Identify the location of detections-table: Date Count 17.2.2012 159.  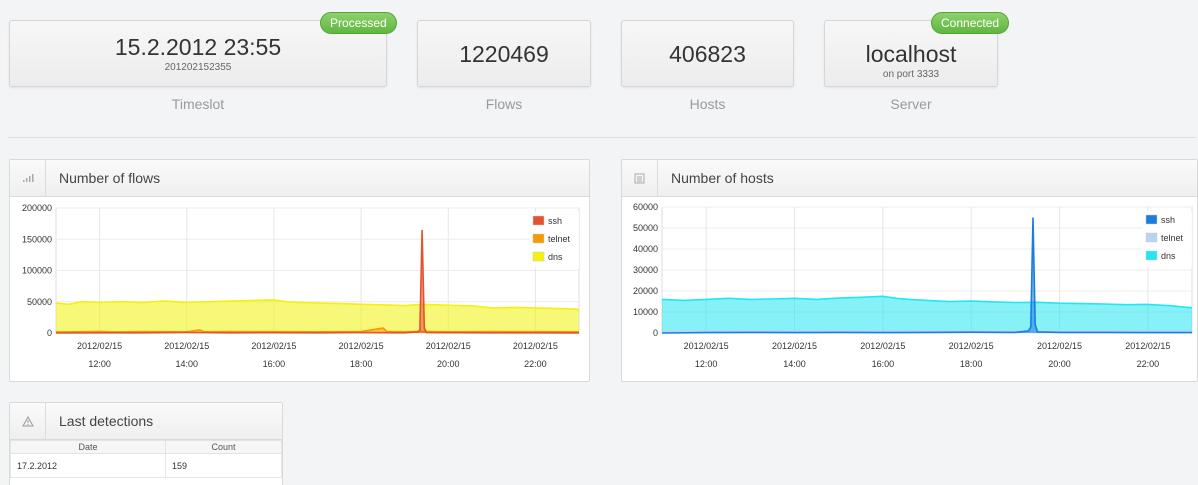
(146, 459).